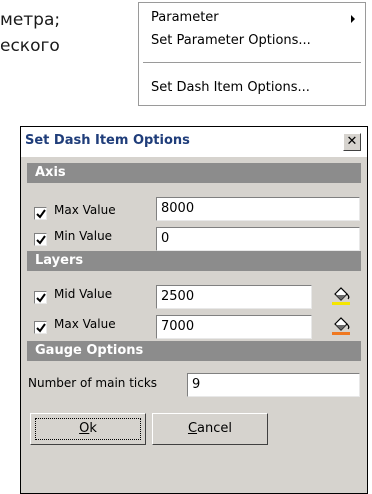  I want to click on axis-min-checkbox, so click(40, 239).